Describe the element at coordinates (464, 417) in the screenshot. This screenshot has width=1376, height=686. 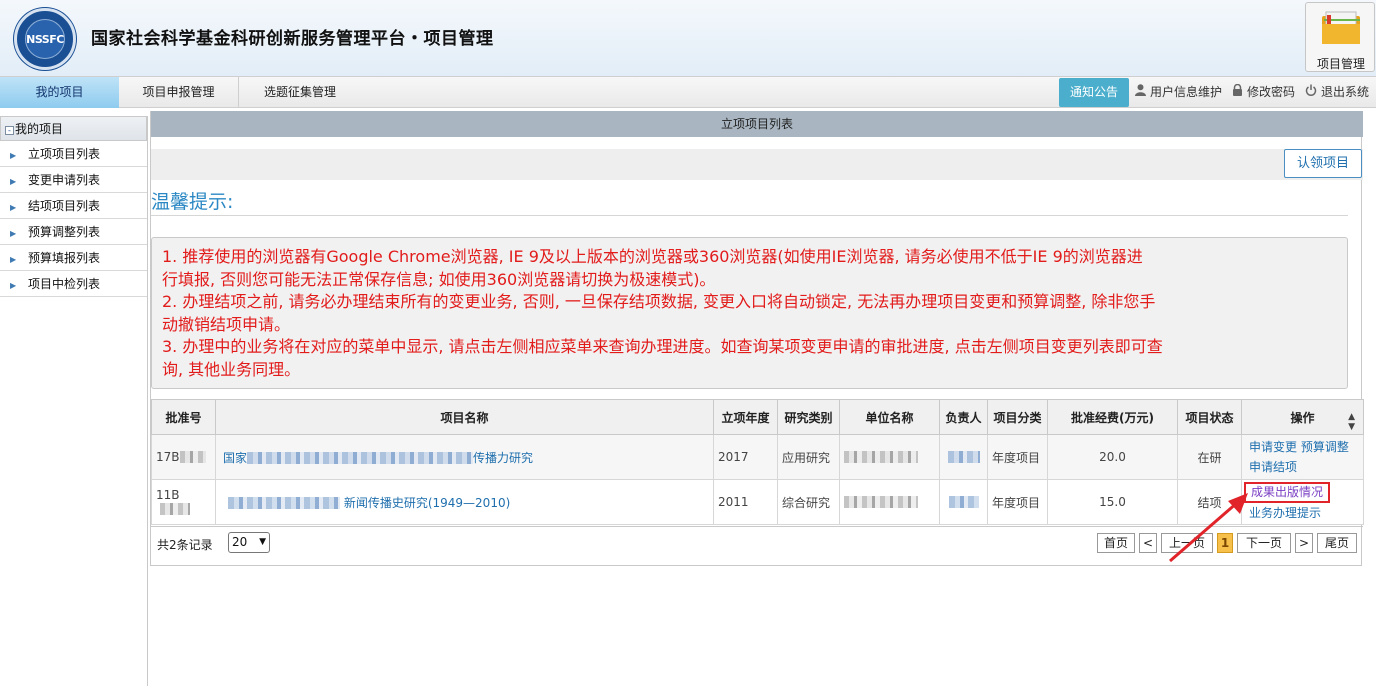
I see `column-header: 项目名称` at that location.